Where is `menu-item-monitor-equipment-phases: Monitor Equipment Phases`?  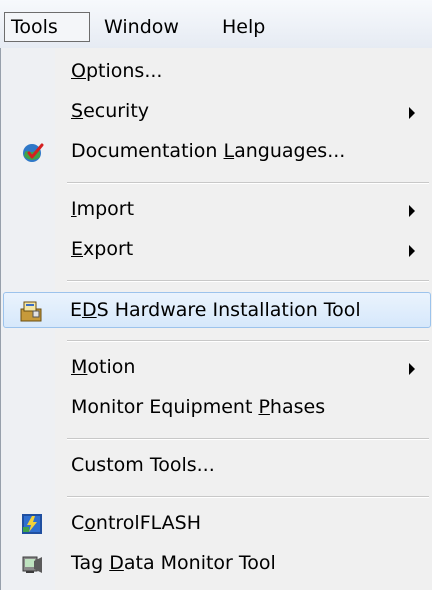 menu-item-monitor-equipment-phases: Monitor Equipment Phases is located at coordinates (217, 408).